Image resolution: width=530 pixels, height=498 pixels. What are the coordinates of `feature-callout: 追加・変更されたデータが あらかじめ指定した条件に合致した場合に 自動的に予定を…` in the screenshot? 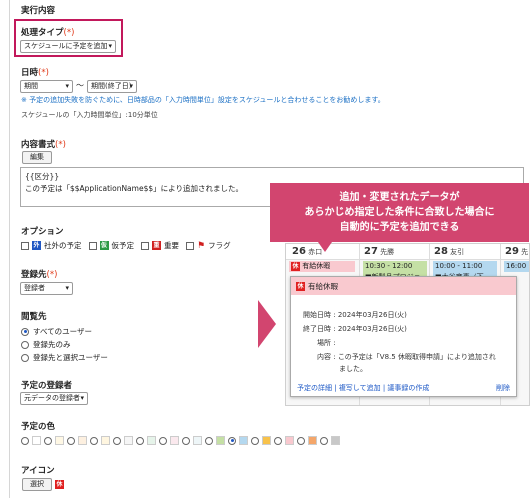 It's located at (399, 212).